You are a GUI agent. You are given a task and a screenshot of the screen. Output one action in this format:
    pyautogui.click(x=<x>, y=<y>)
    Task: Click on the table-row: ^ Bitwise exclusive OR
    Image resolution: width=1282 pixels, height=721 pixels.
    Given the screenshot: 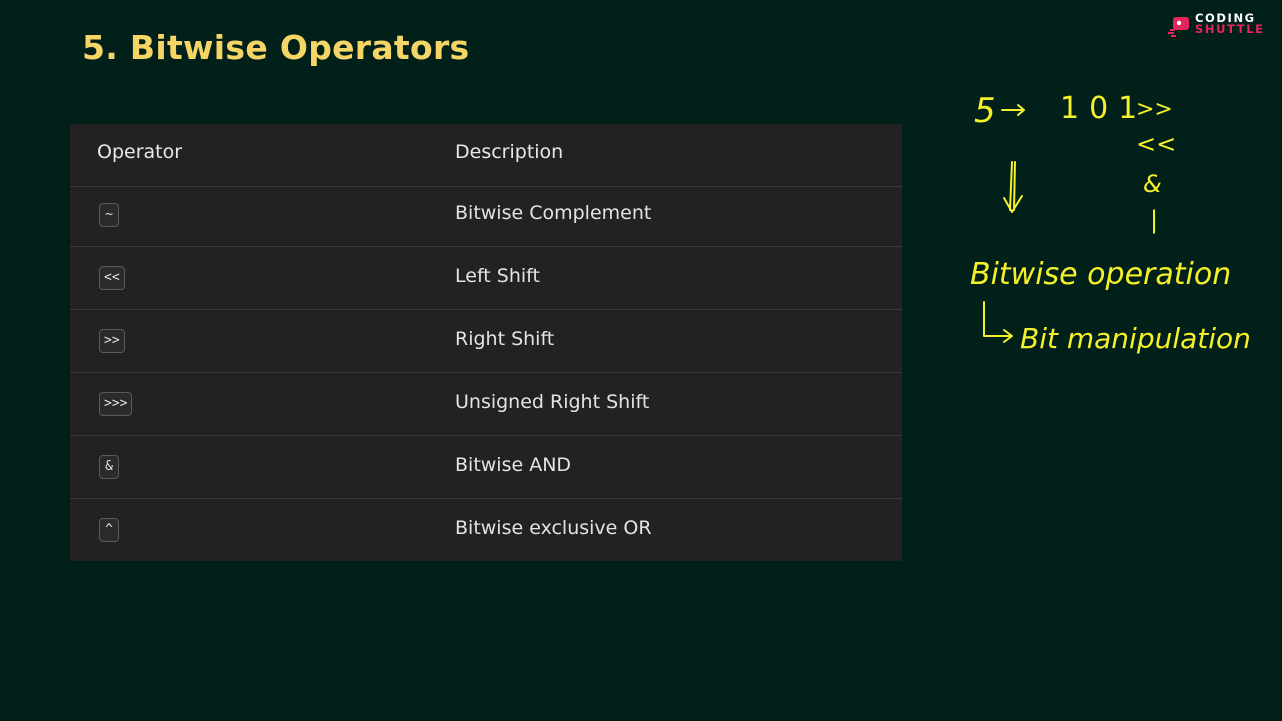 What is the action you would take?
    pyautogui.click(x=486, y=530)
    